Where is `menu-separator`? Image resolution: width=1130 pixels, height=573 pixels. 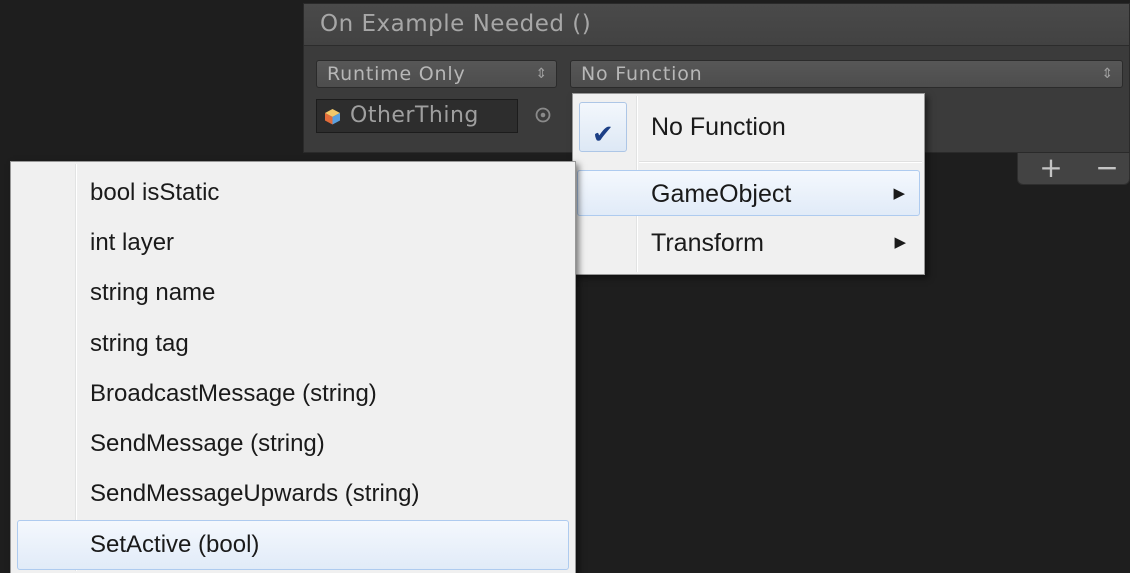
menu-separator is located at coordinates (780, 162).